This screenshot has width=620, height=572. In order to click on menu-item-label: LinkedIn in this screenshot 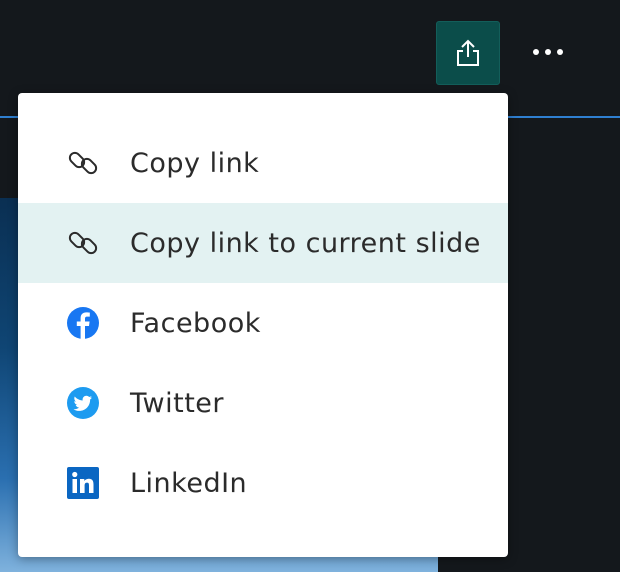, I will do `click(189, 483)`.